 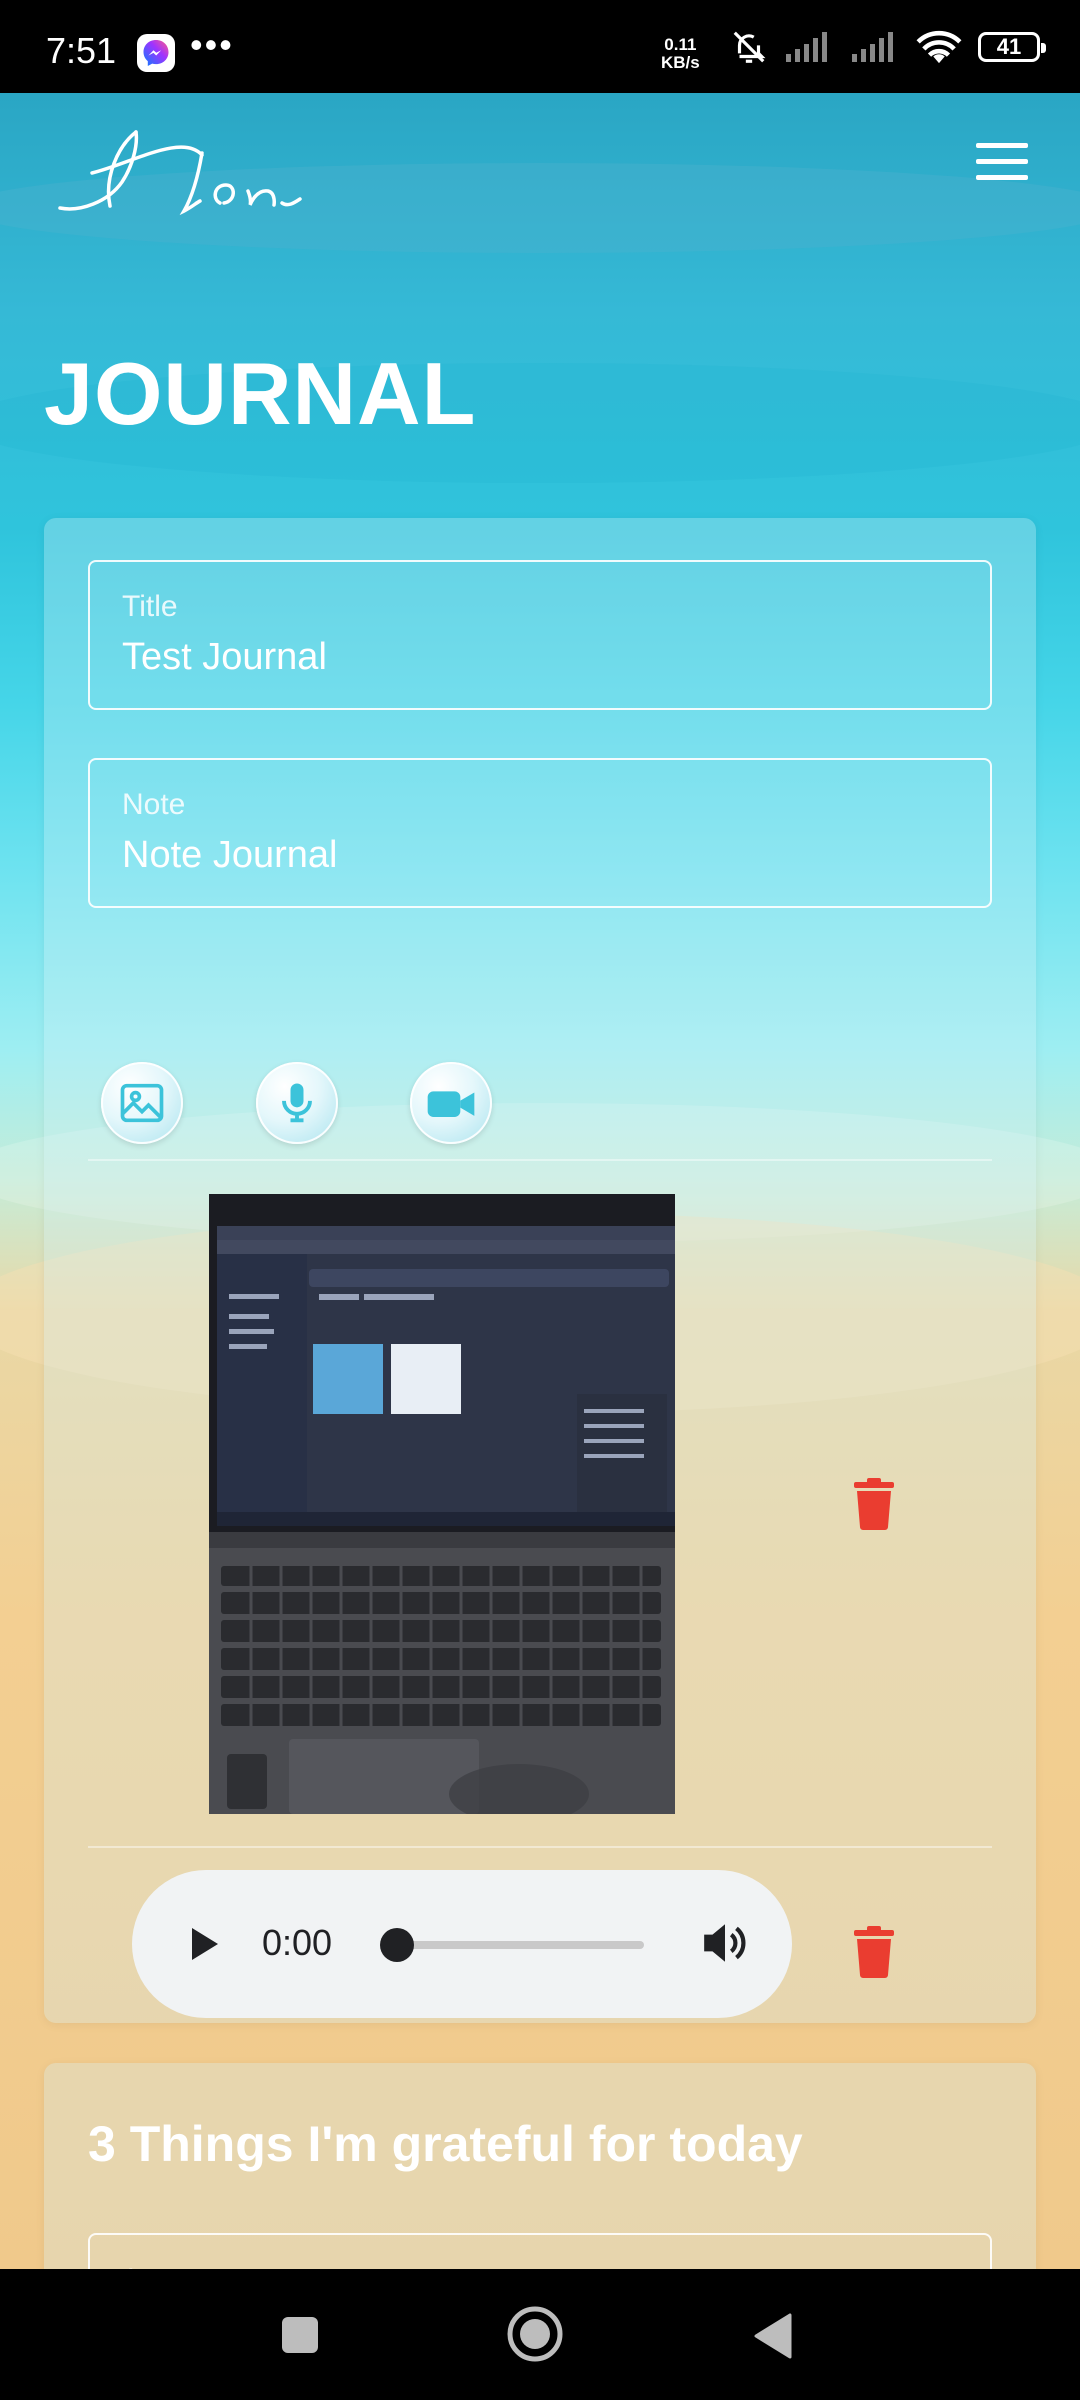 What do you see at coordinates (772, 2336) in the screenshot?
I see `back-triangle-icon` at bounding box center [772, 2336].